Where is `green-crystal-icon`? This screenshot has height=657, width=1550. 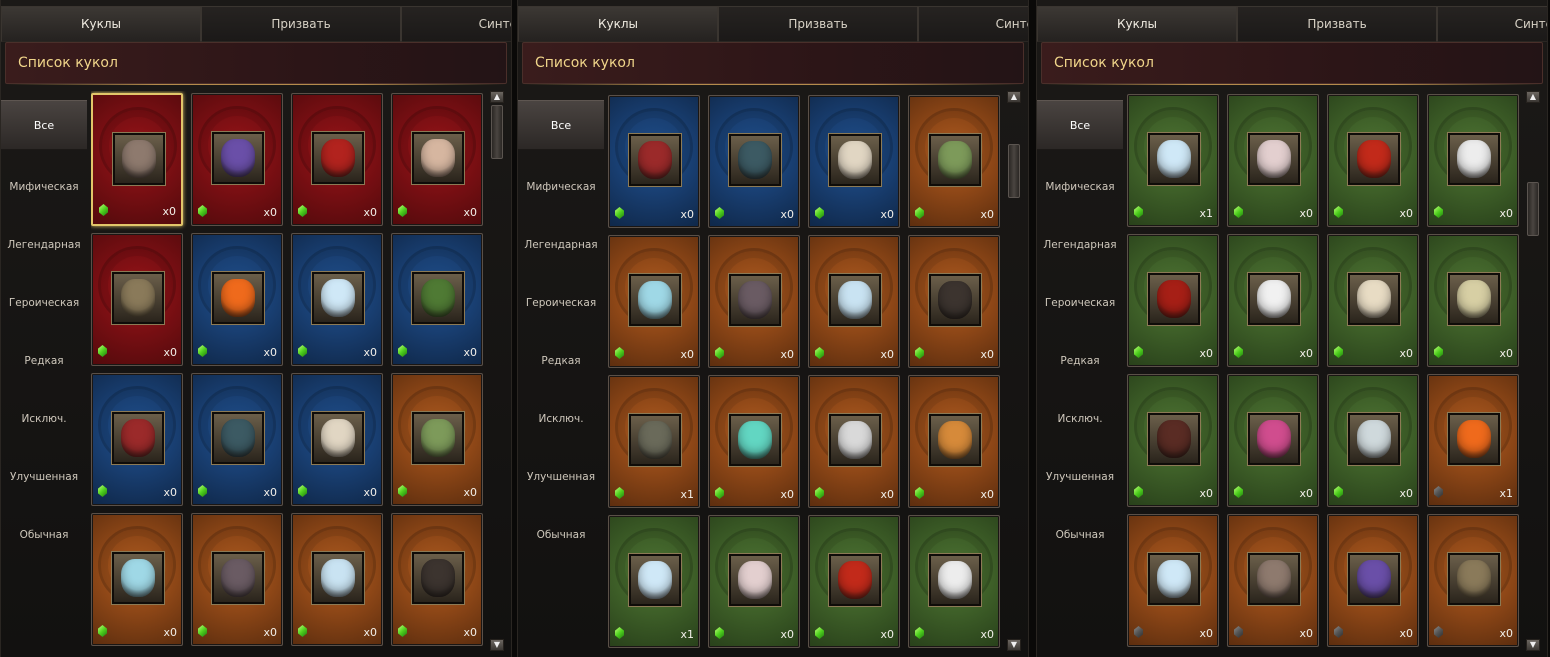 green-crystal-icon is located at coordinates (619, 633).